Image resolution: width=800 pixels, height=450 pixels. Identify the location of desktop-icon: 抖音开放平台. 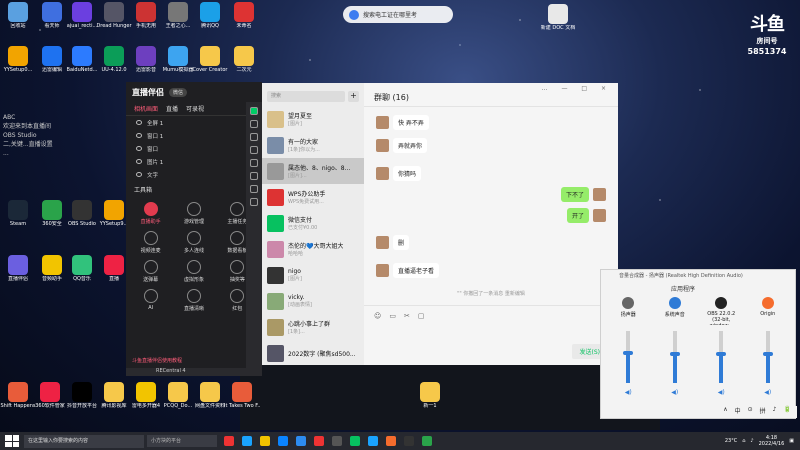
(82, 395).